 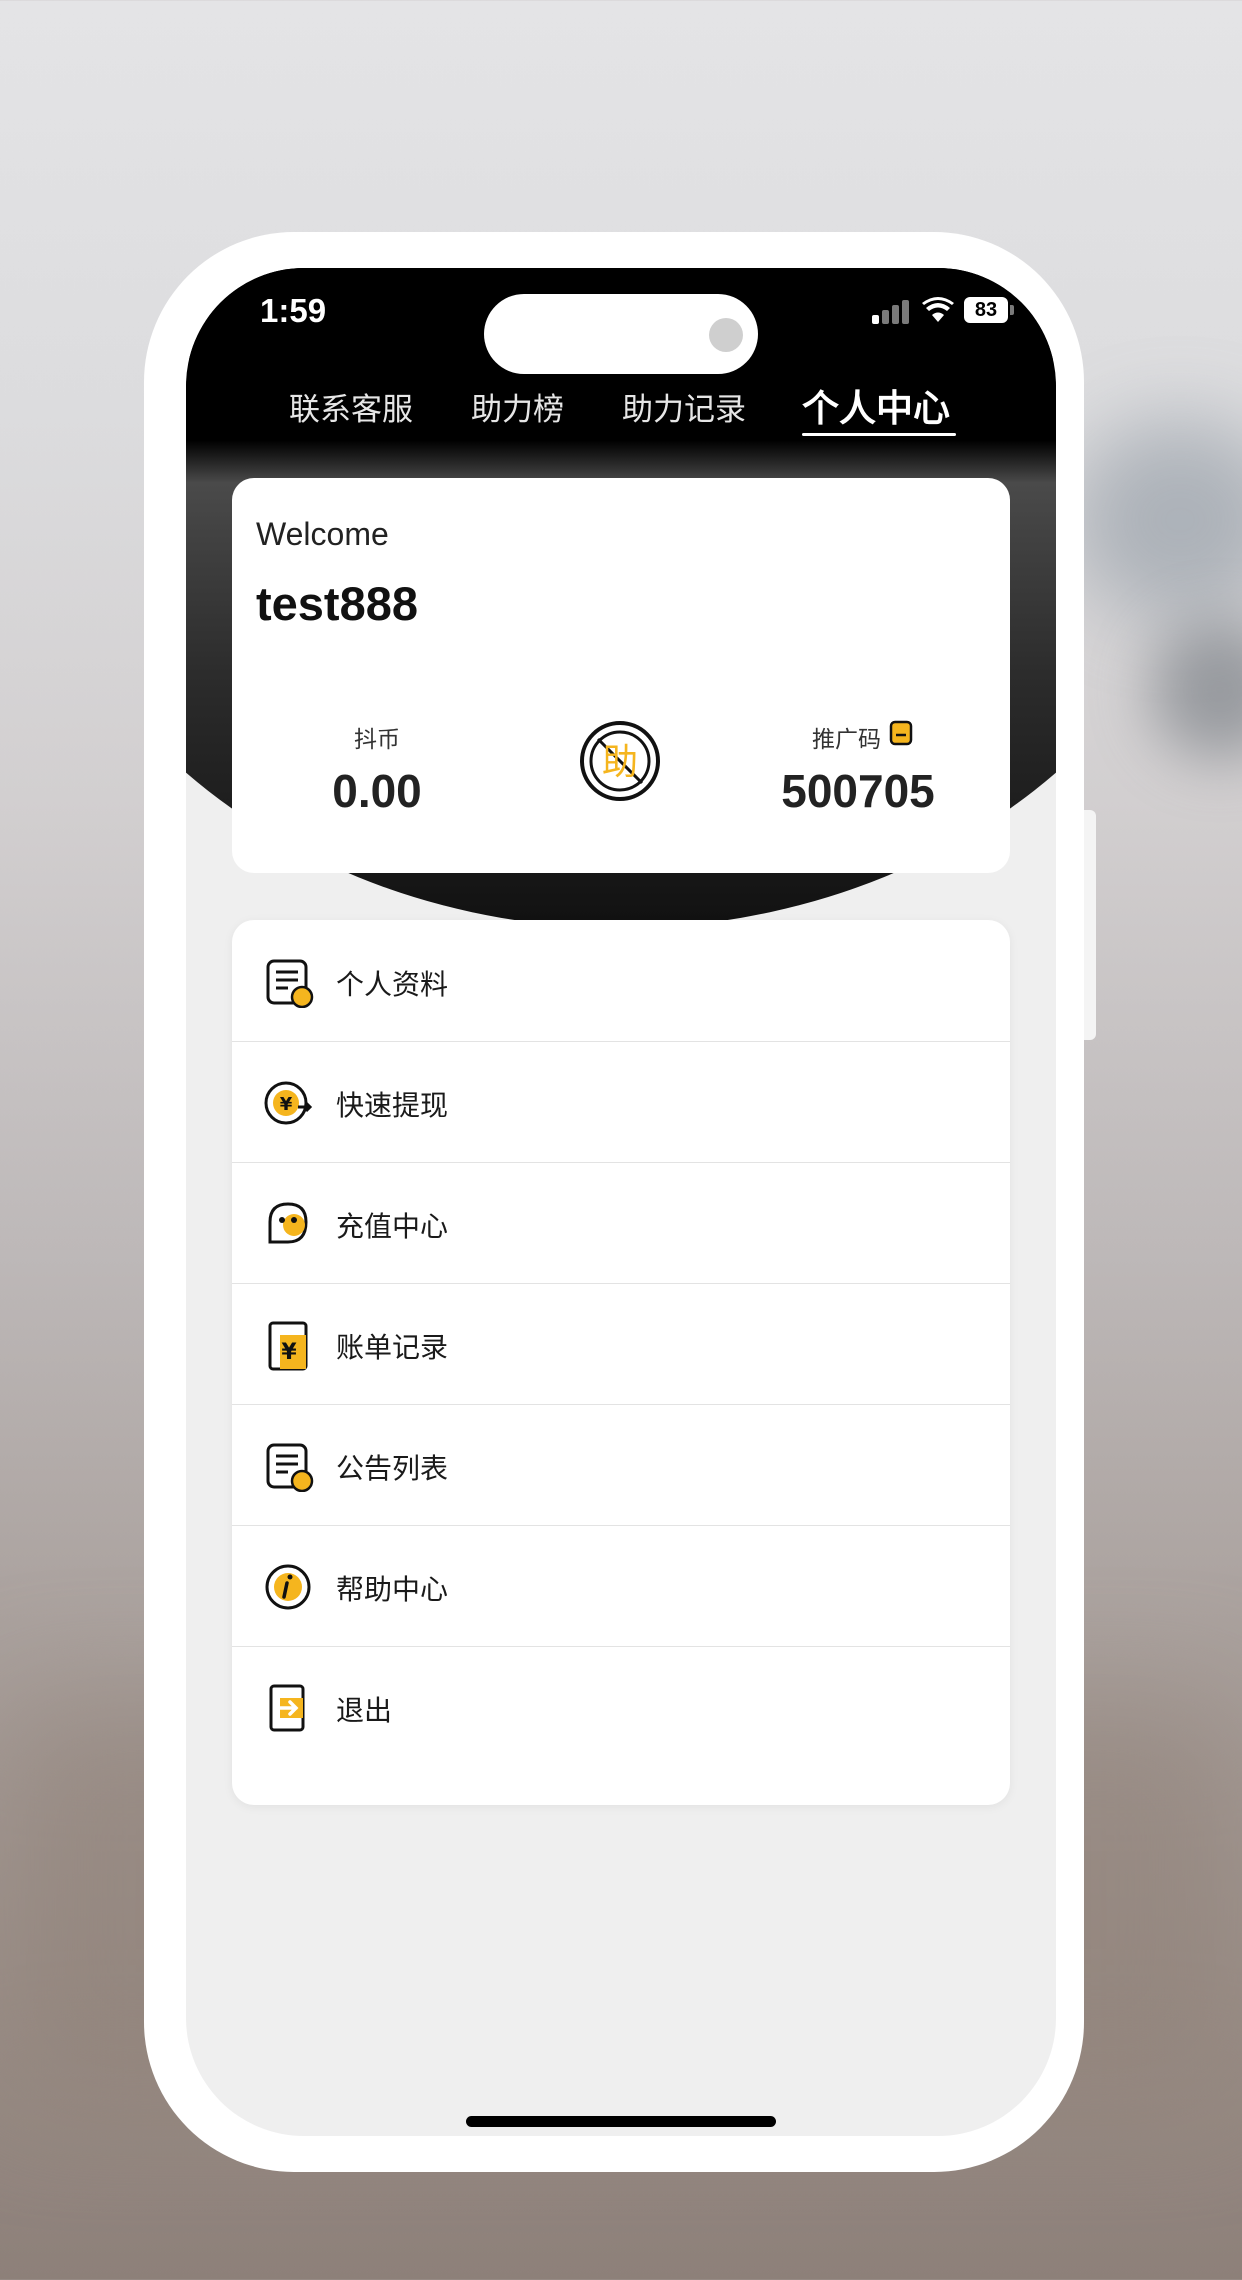 I want to click on boost-badge-char: 助, so click(x=620, y=762).